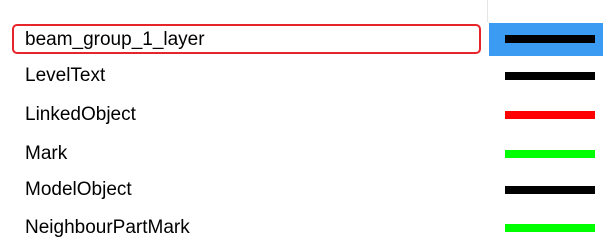 Image resolution: width=603 pixels, height=244 pixels. Describe the element at coordinates (46, 153) in the screenshot. I see `layer-name: Mark` at that location.